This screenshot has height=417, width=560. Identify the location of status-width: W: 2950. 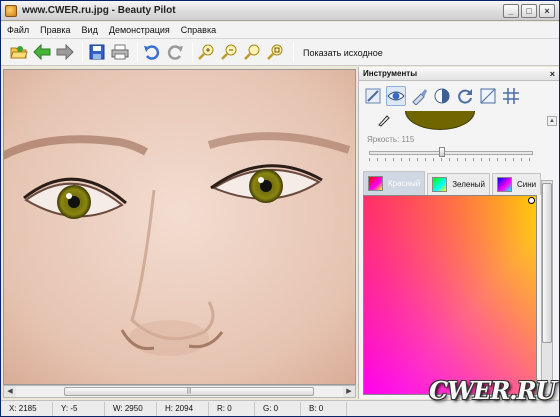
(131, 408).